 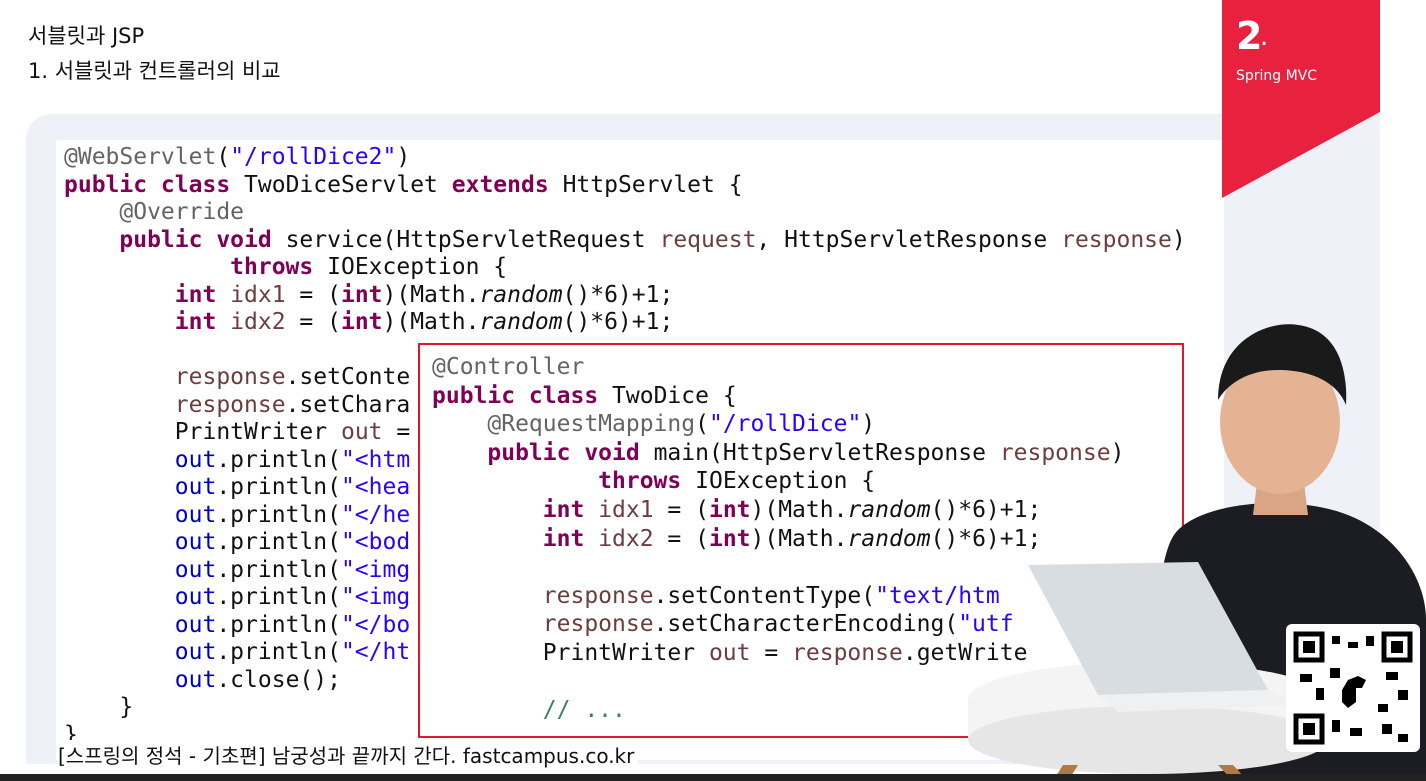 I want to click on bottom-rule, so click(x=713, y=777).